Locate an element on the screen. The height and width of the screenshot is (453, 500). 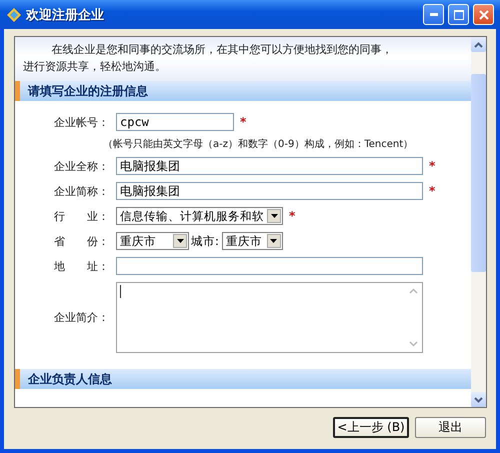
field-label: 省 份： is located at coordinates (81, 241).